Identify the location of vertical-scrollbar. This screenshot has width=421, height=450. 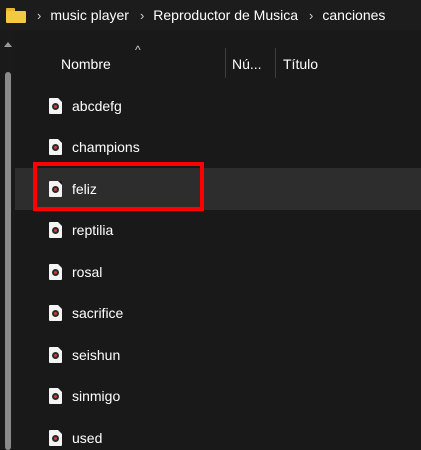
(7, 240).